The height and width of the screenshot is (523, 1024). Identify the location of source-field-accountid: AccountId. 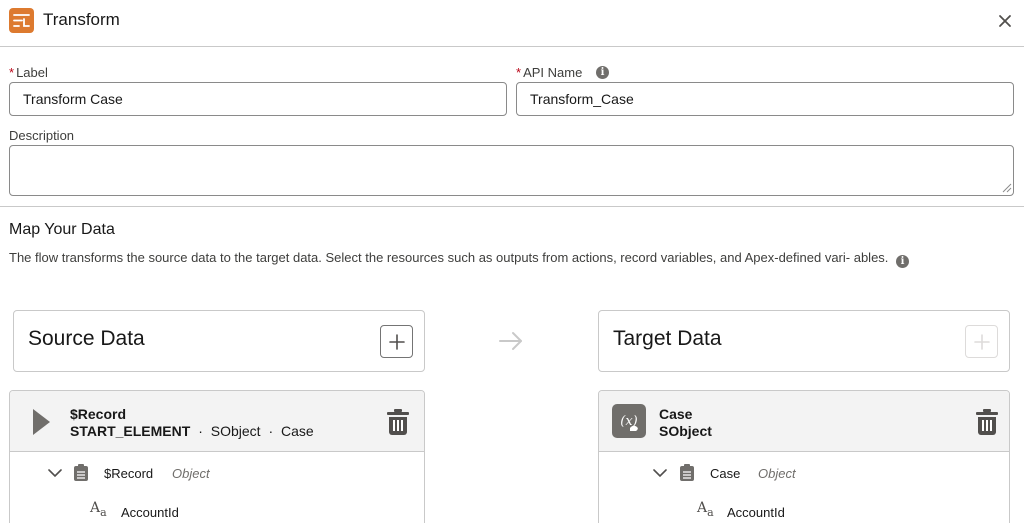
(150, 512).